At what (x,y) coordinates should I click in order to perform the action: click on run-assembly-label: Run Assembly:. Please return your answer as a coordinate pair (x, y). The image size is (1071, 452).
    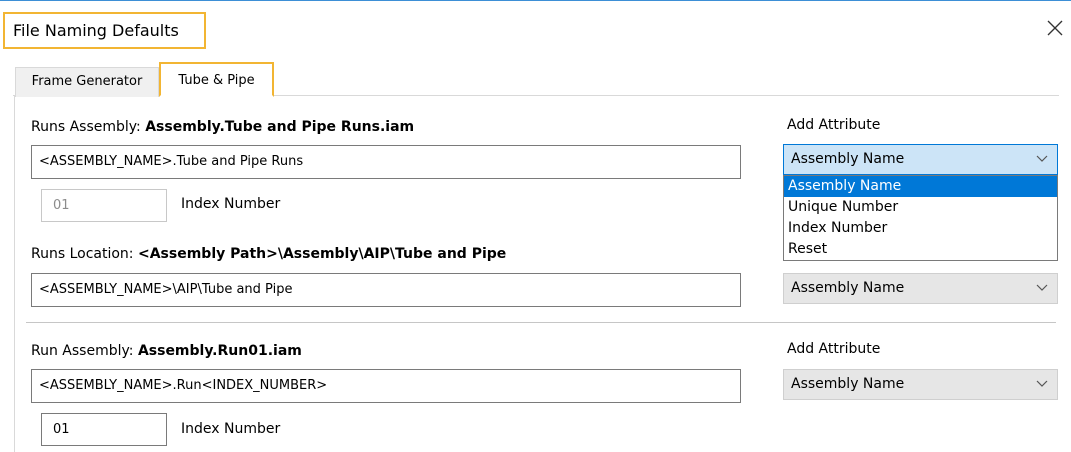
    Looking at the image, I should click on (82, 351).